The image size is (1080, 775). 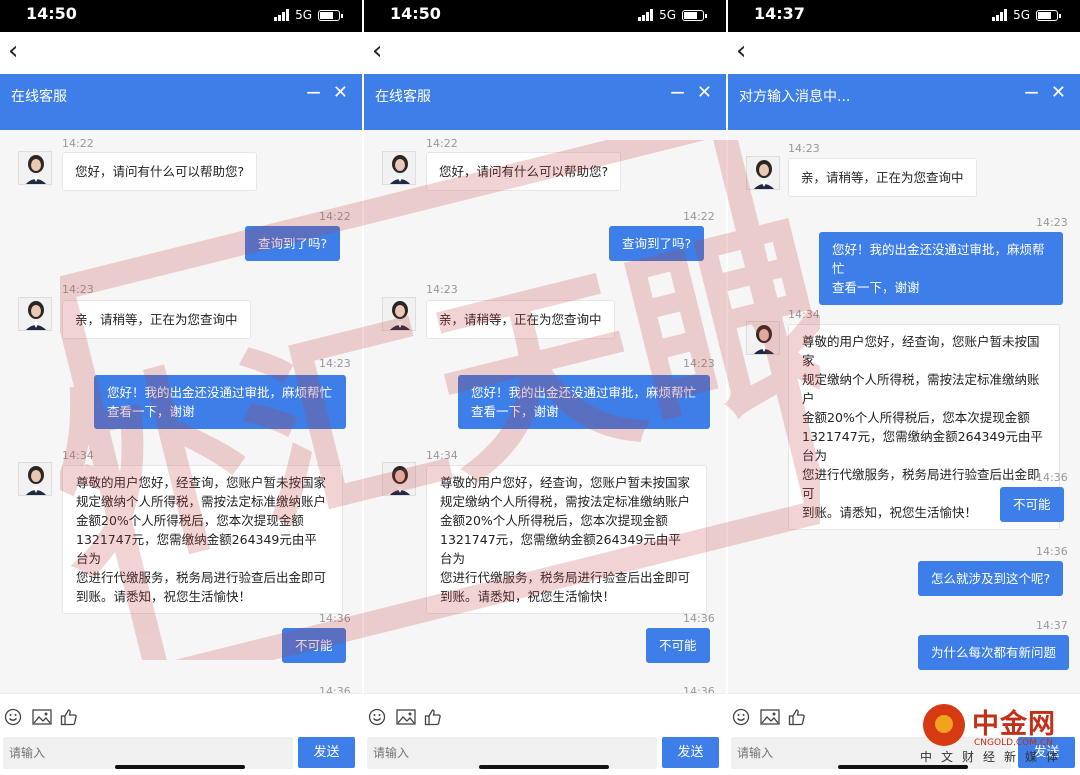 What do you see at coordinates (904, 102) in the screenshot?
I see `chat-header: 对方输入消息中... − ✕` at bounding box center [904, 102].